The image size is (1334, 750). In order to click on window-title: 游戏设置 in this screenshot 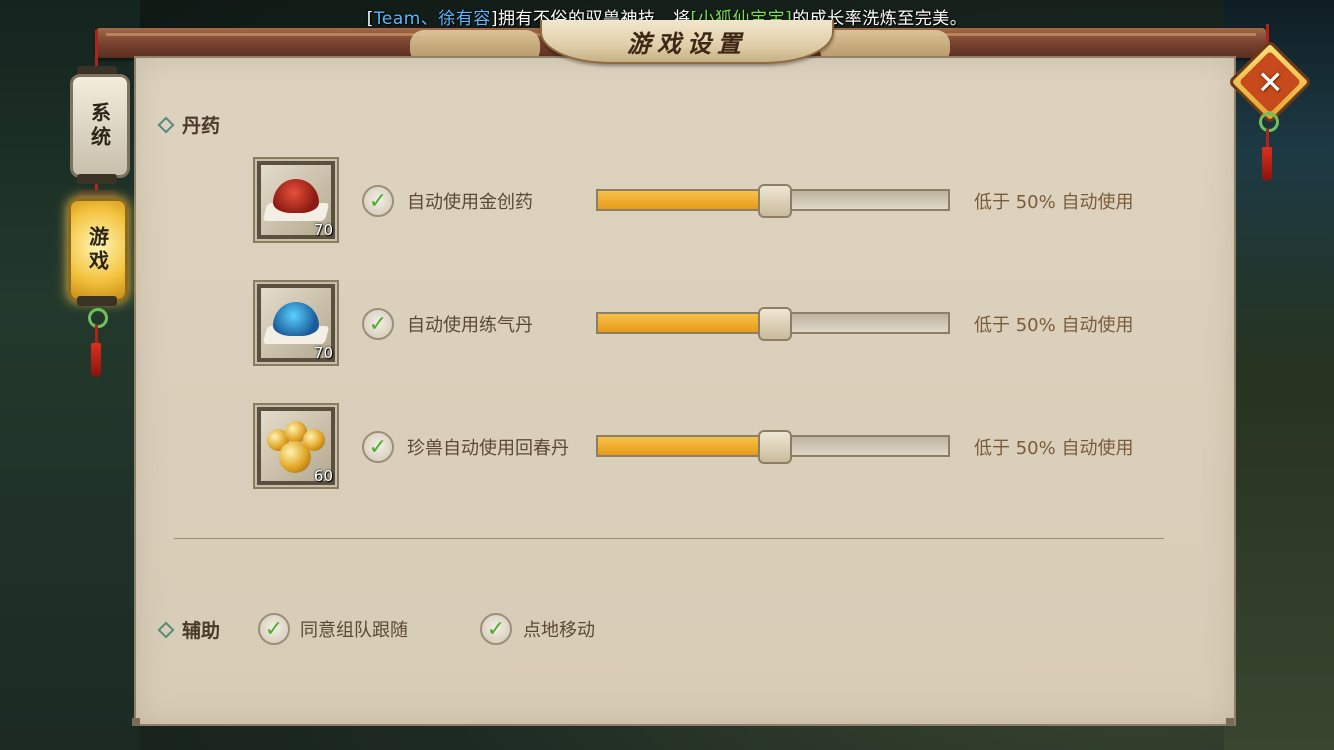, I will do `click(687, 43)`.